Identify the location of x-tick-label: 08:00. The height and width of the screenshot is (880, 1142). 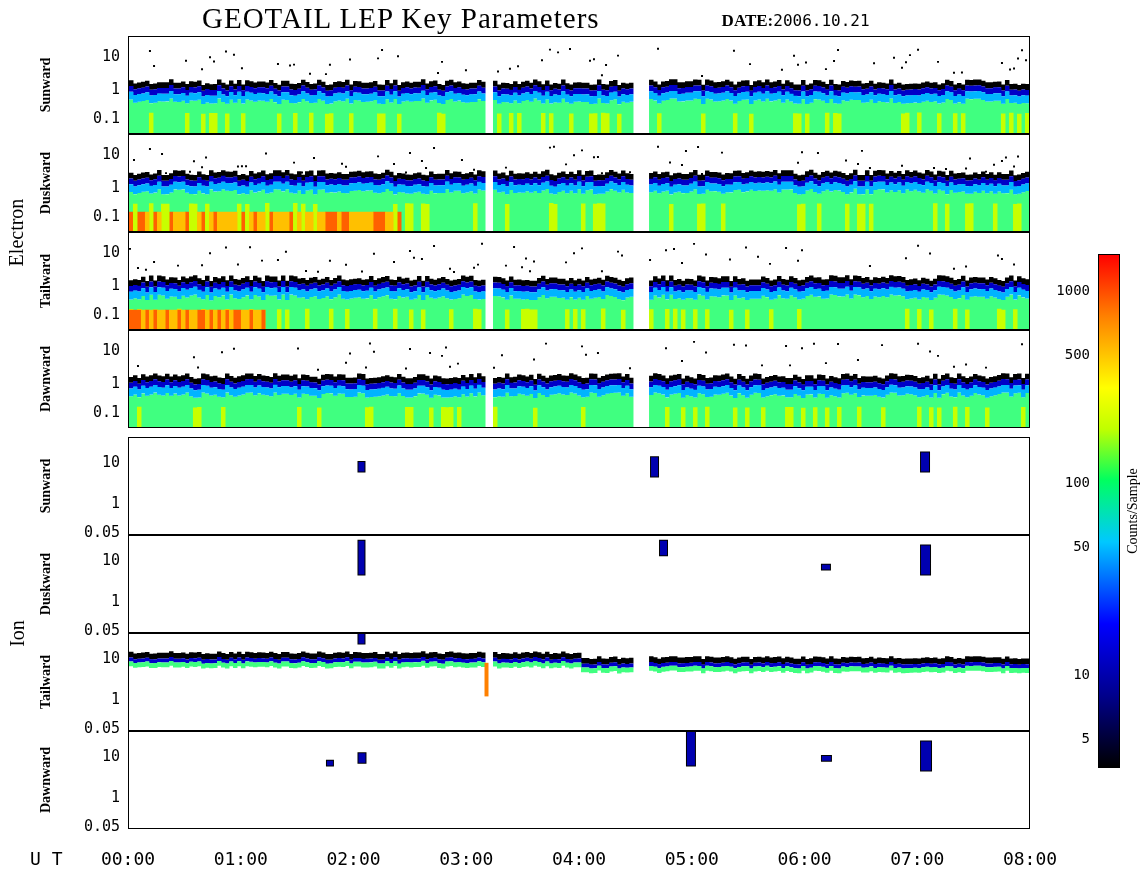
(1030, 858).